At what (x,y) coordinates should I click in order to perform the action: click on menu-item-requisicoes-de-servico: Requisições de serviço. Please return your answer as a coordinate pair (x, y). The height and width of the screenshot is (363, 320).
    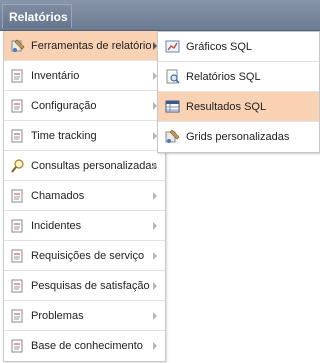
    Looking at the image, I should click on (84, 256).